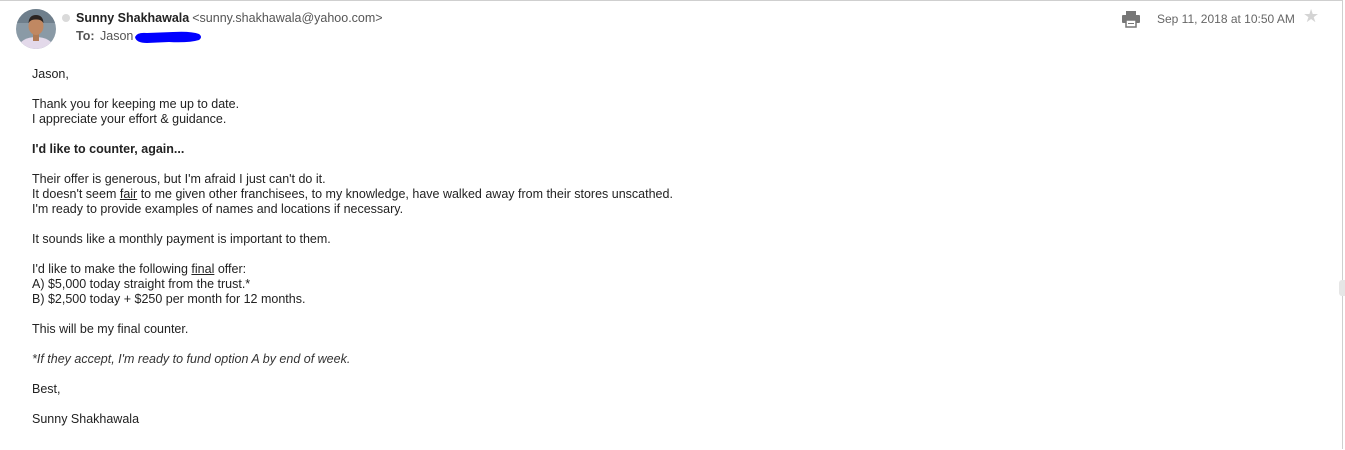 The width and height of the screenshot is (1345, 450). Describe the element at coordinates (168, 37) in the screenshot. I see `redaction-mark` at that location.